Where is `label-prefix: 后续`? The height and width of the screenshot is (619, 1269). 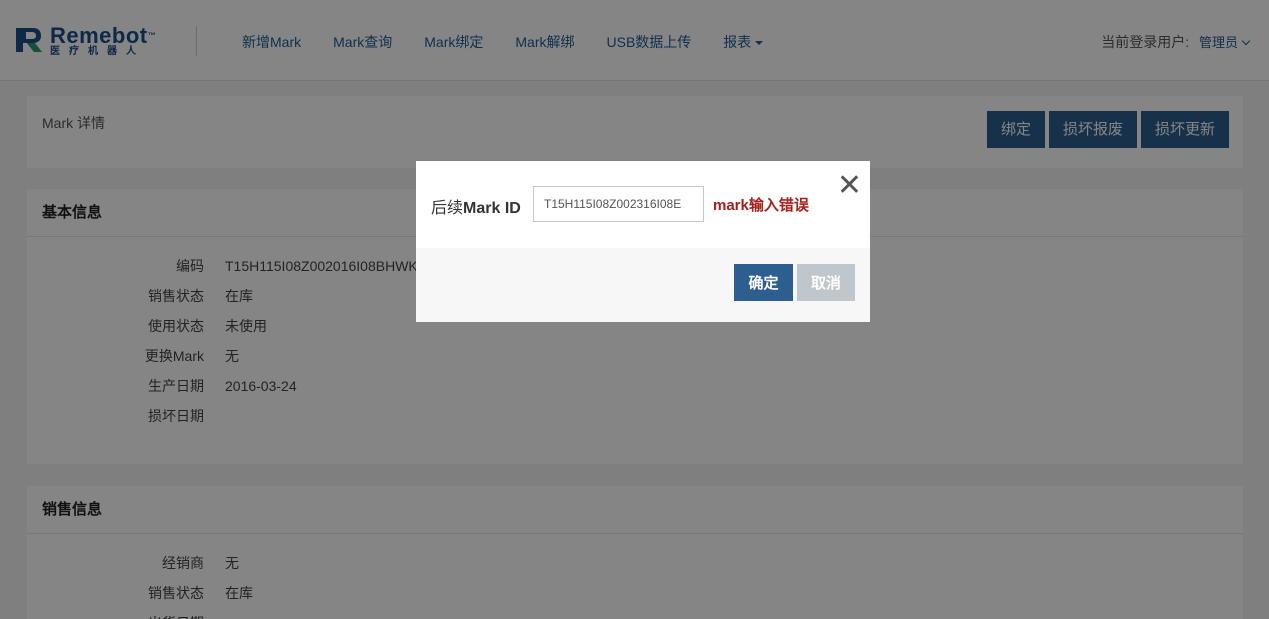 label-prefix: 后续 is located at coordinates (447, 208).